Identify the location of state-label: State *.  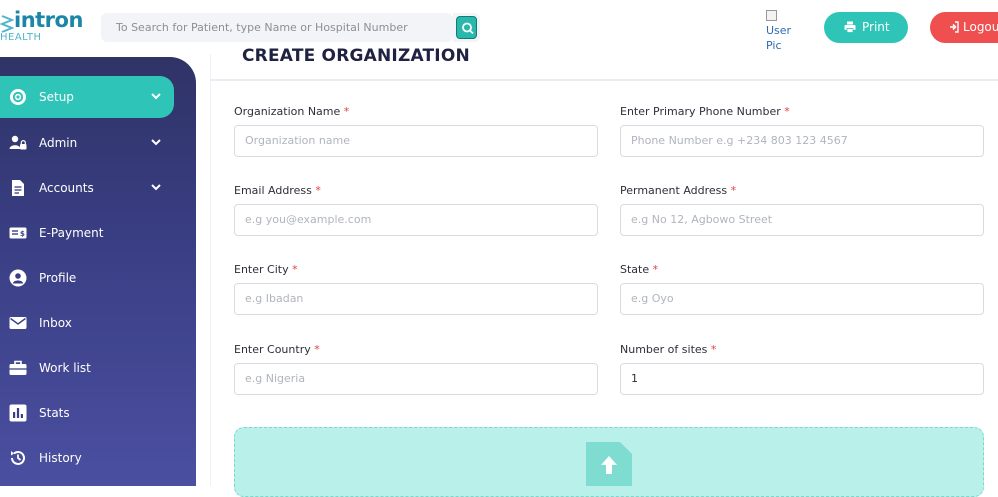
(639, 269).